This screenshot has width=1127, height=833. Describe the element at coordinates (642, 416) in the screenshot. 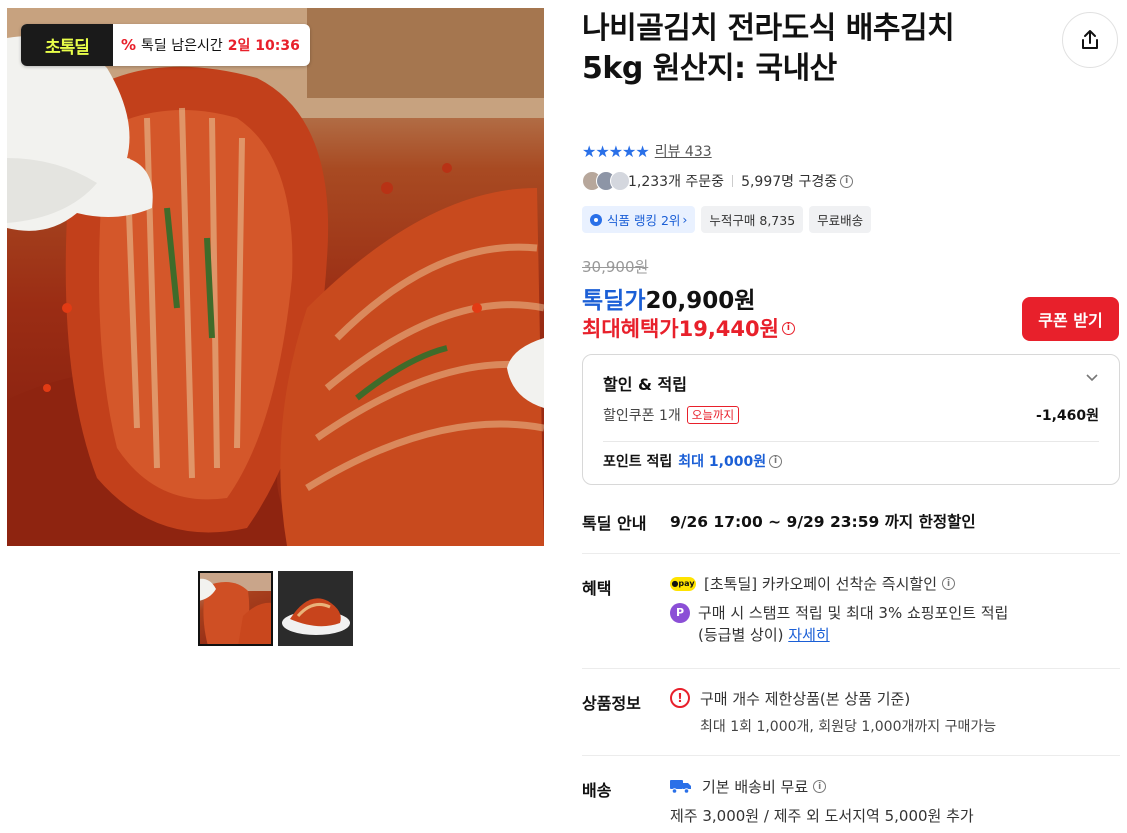

I see `coupon-label: 할인쿠폰 1개` at that location.